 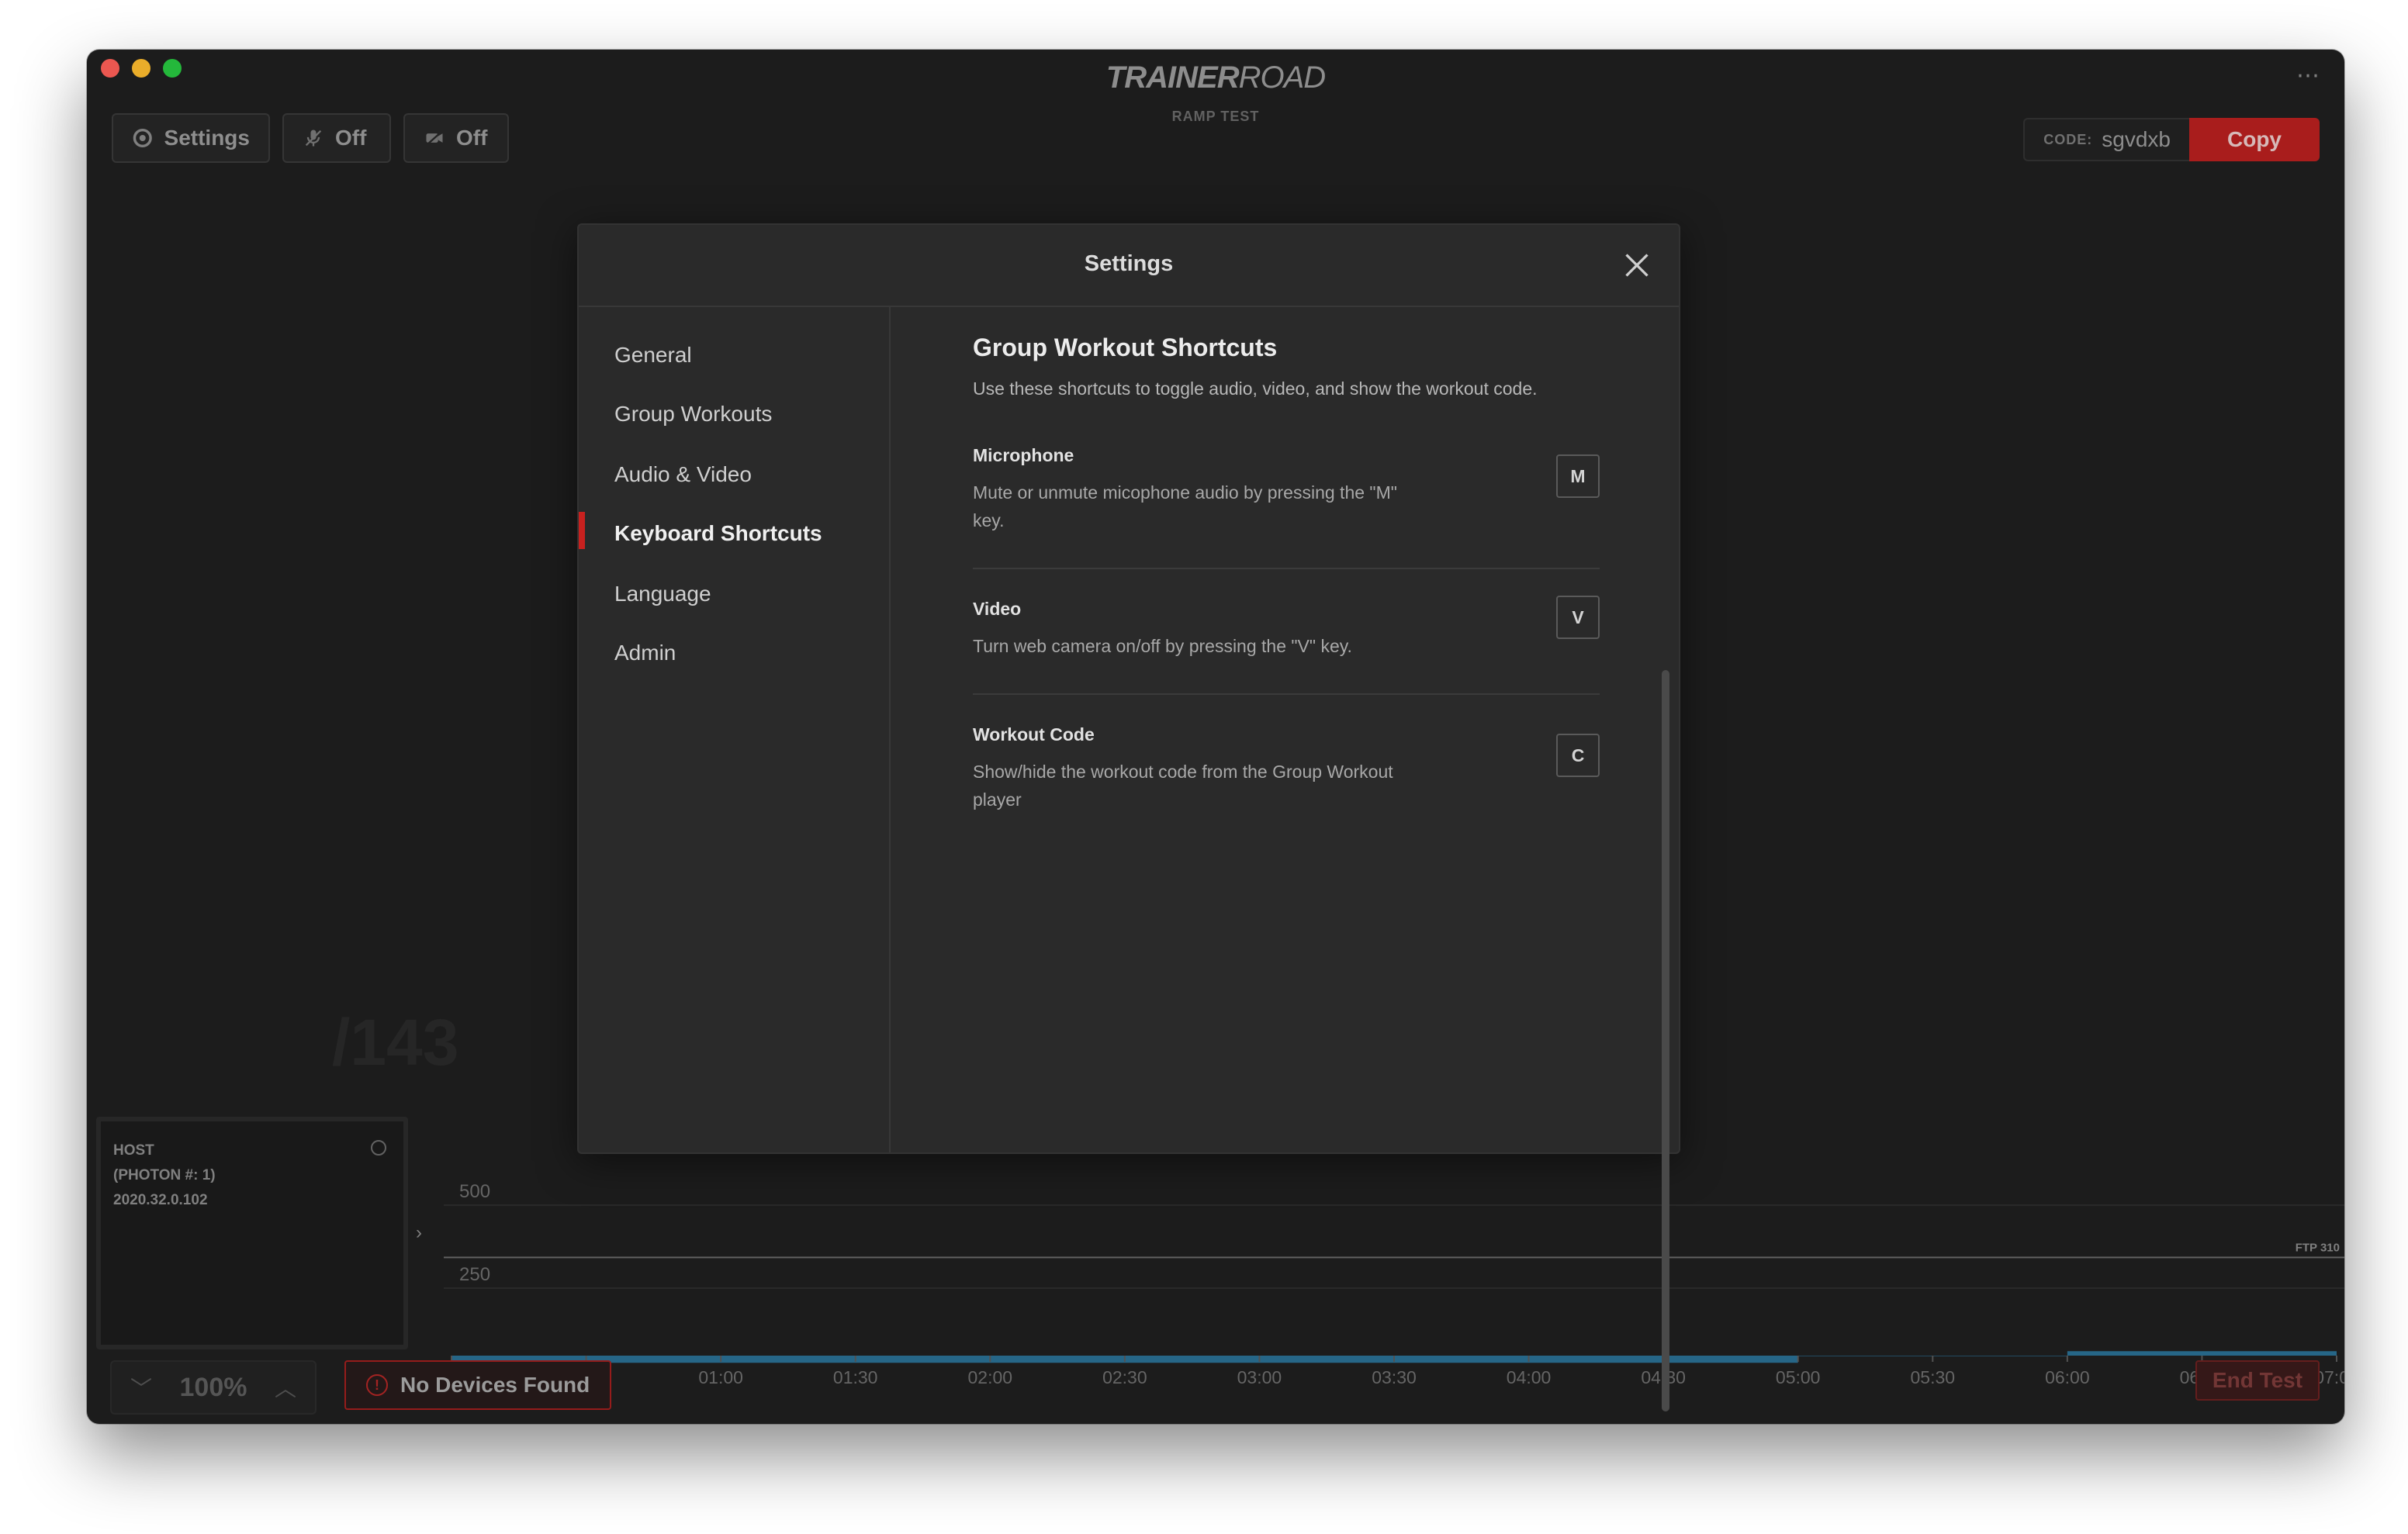 I want to click on shortcut-key-c: C, so click(x=1578, y=755).